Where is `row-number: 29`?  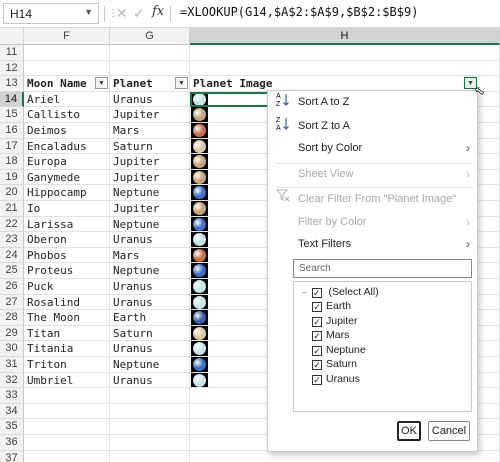 row-number: 29 is located at coordinates (12, 333).